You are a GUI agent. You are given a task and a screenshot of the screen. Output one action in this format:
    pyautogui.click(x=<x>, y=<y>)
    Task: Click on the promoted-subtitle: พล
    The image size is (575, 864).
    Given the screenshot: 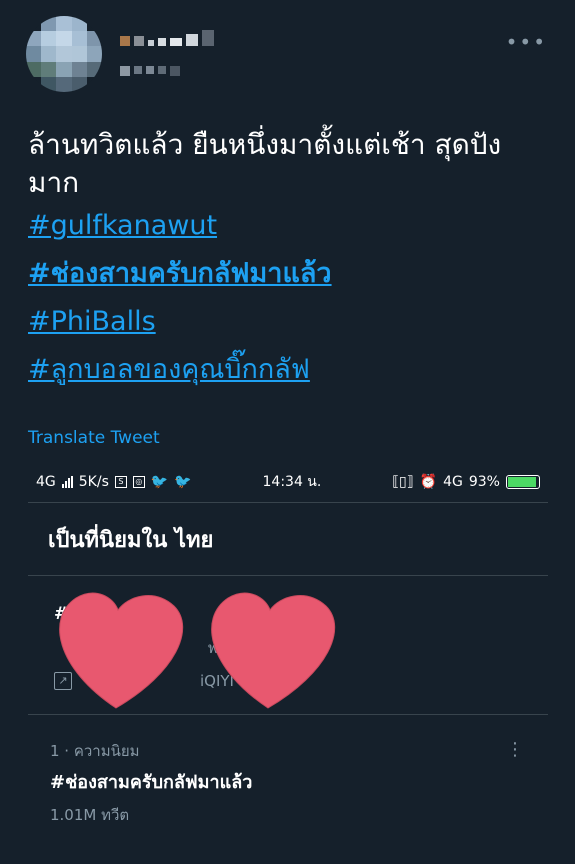 What is the action you would take?
    pyautogui.click(x=218, y=648)
    